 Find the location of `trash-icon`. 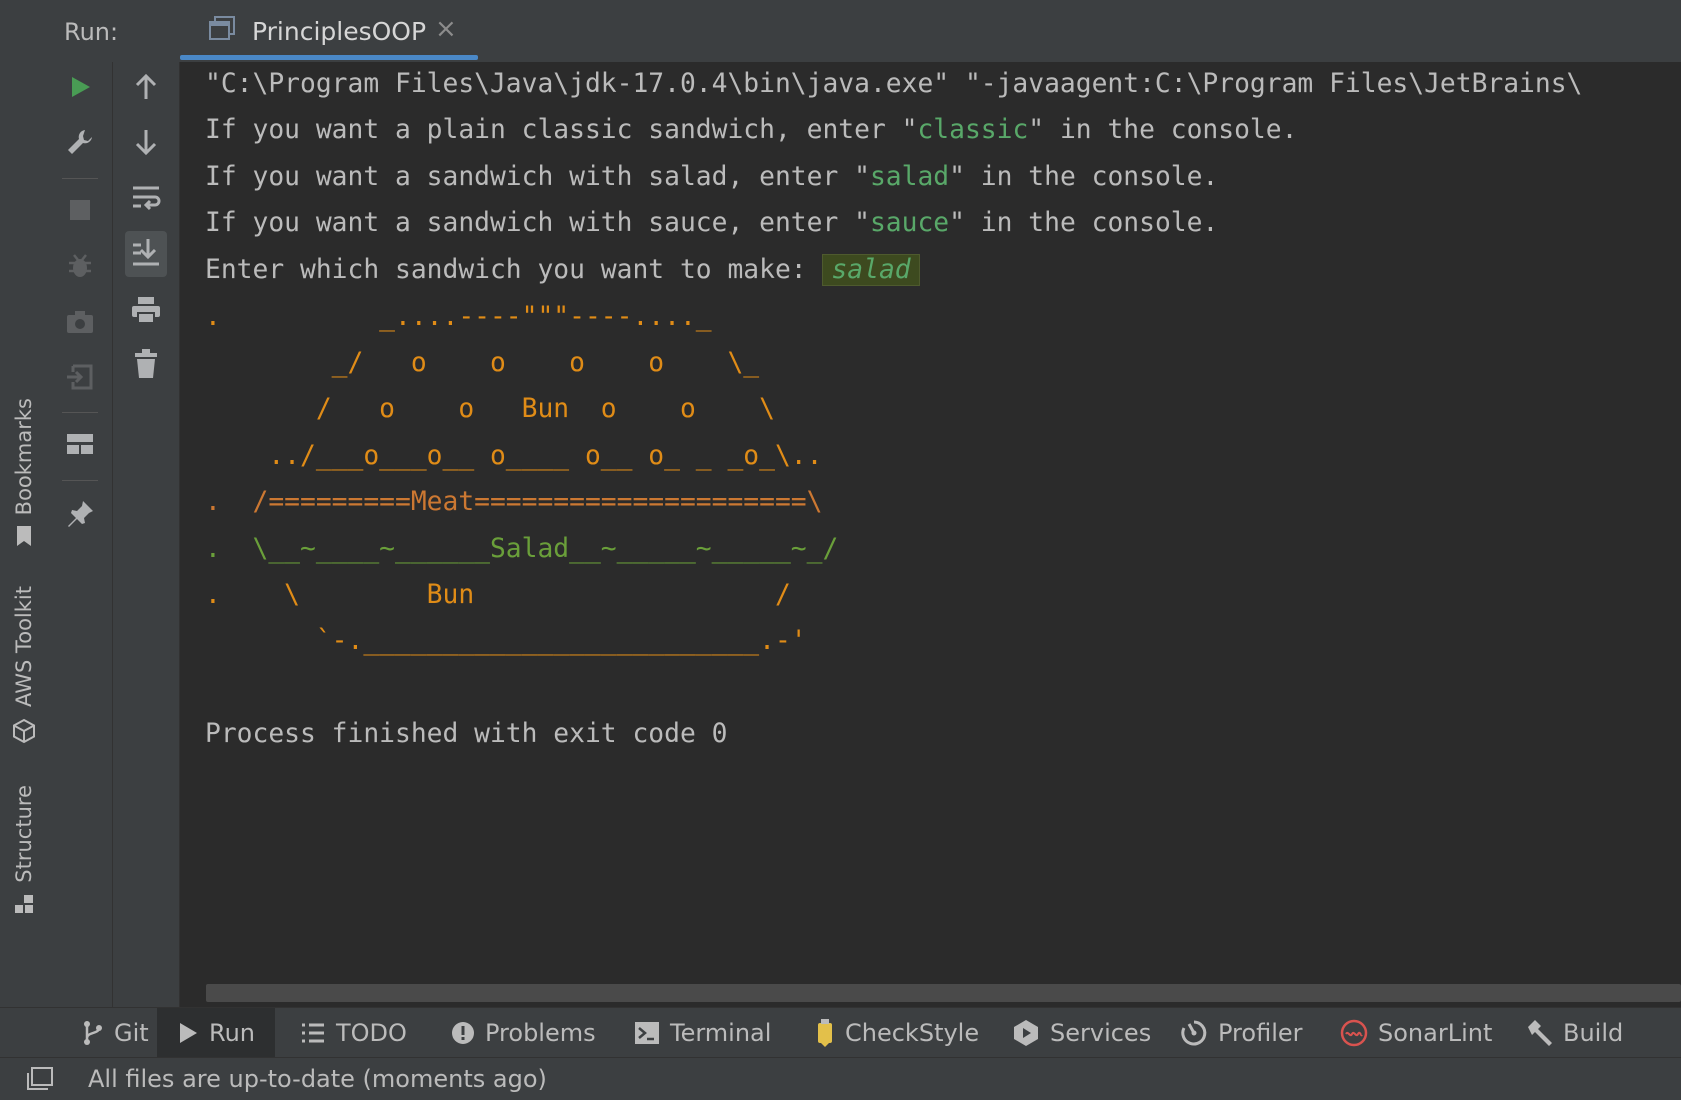

trash-icon is located at coordinates (146, 366).